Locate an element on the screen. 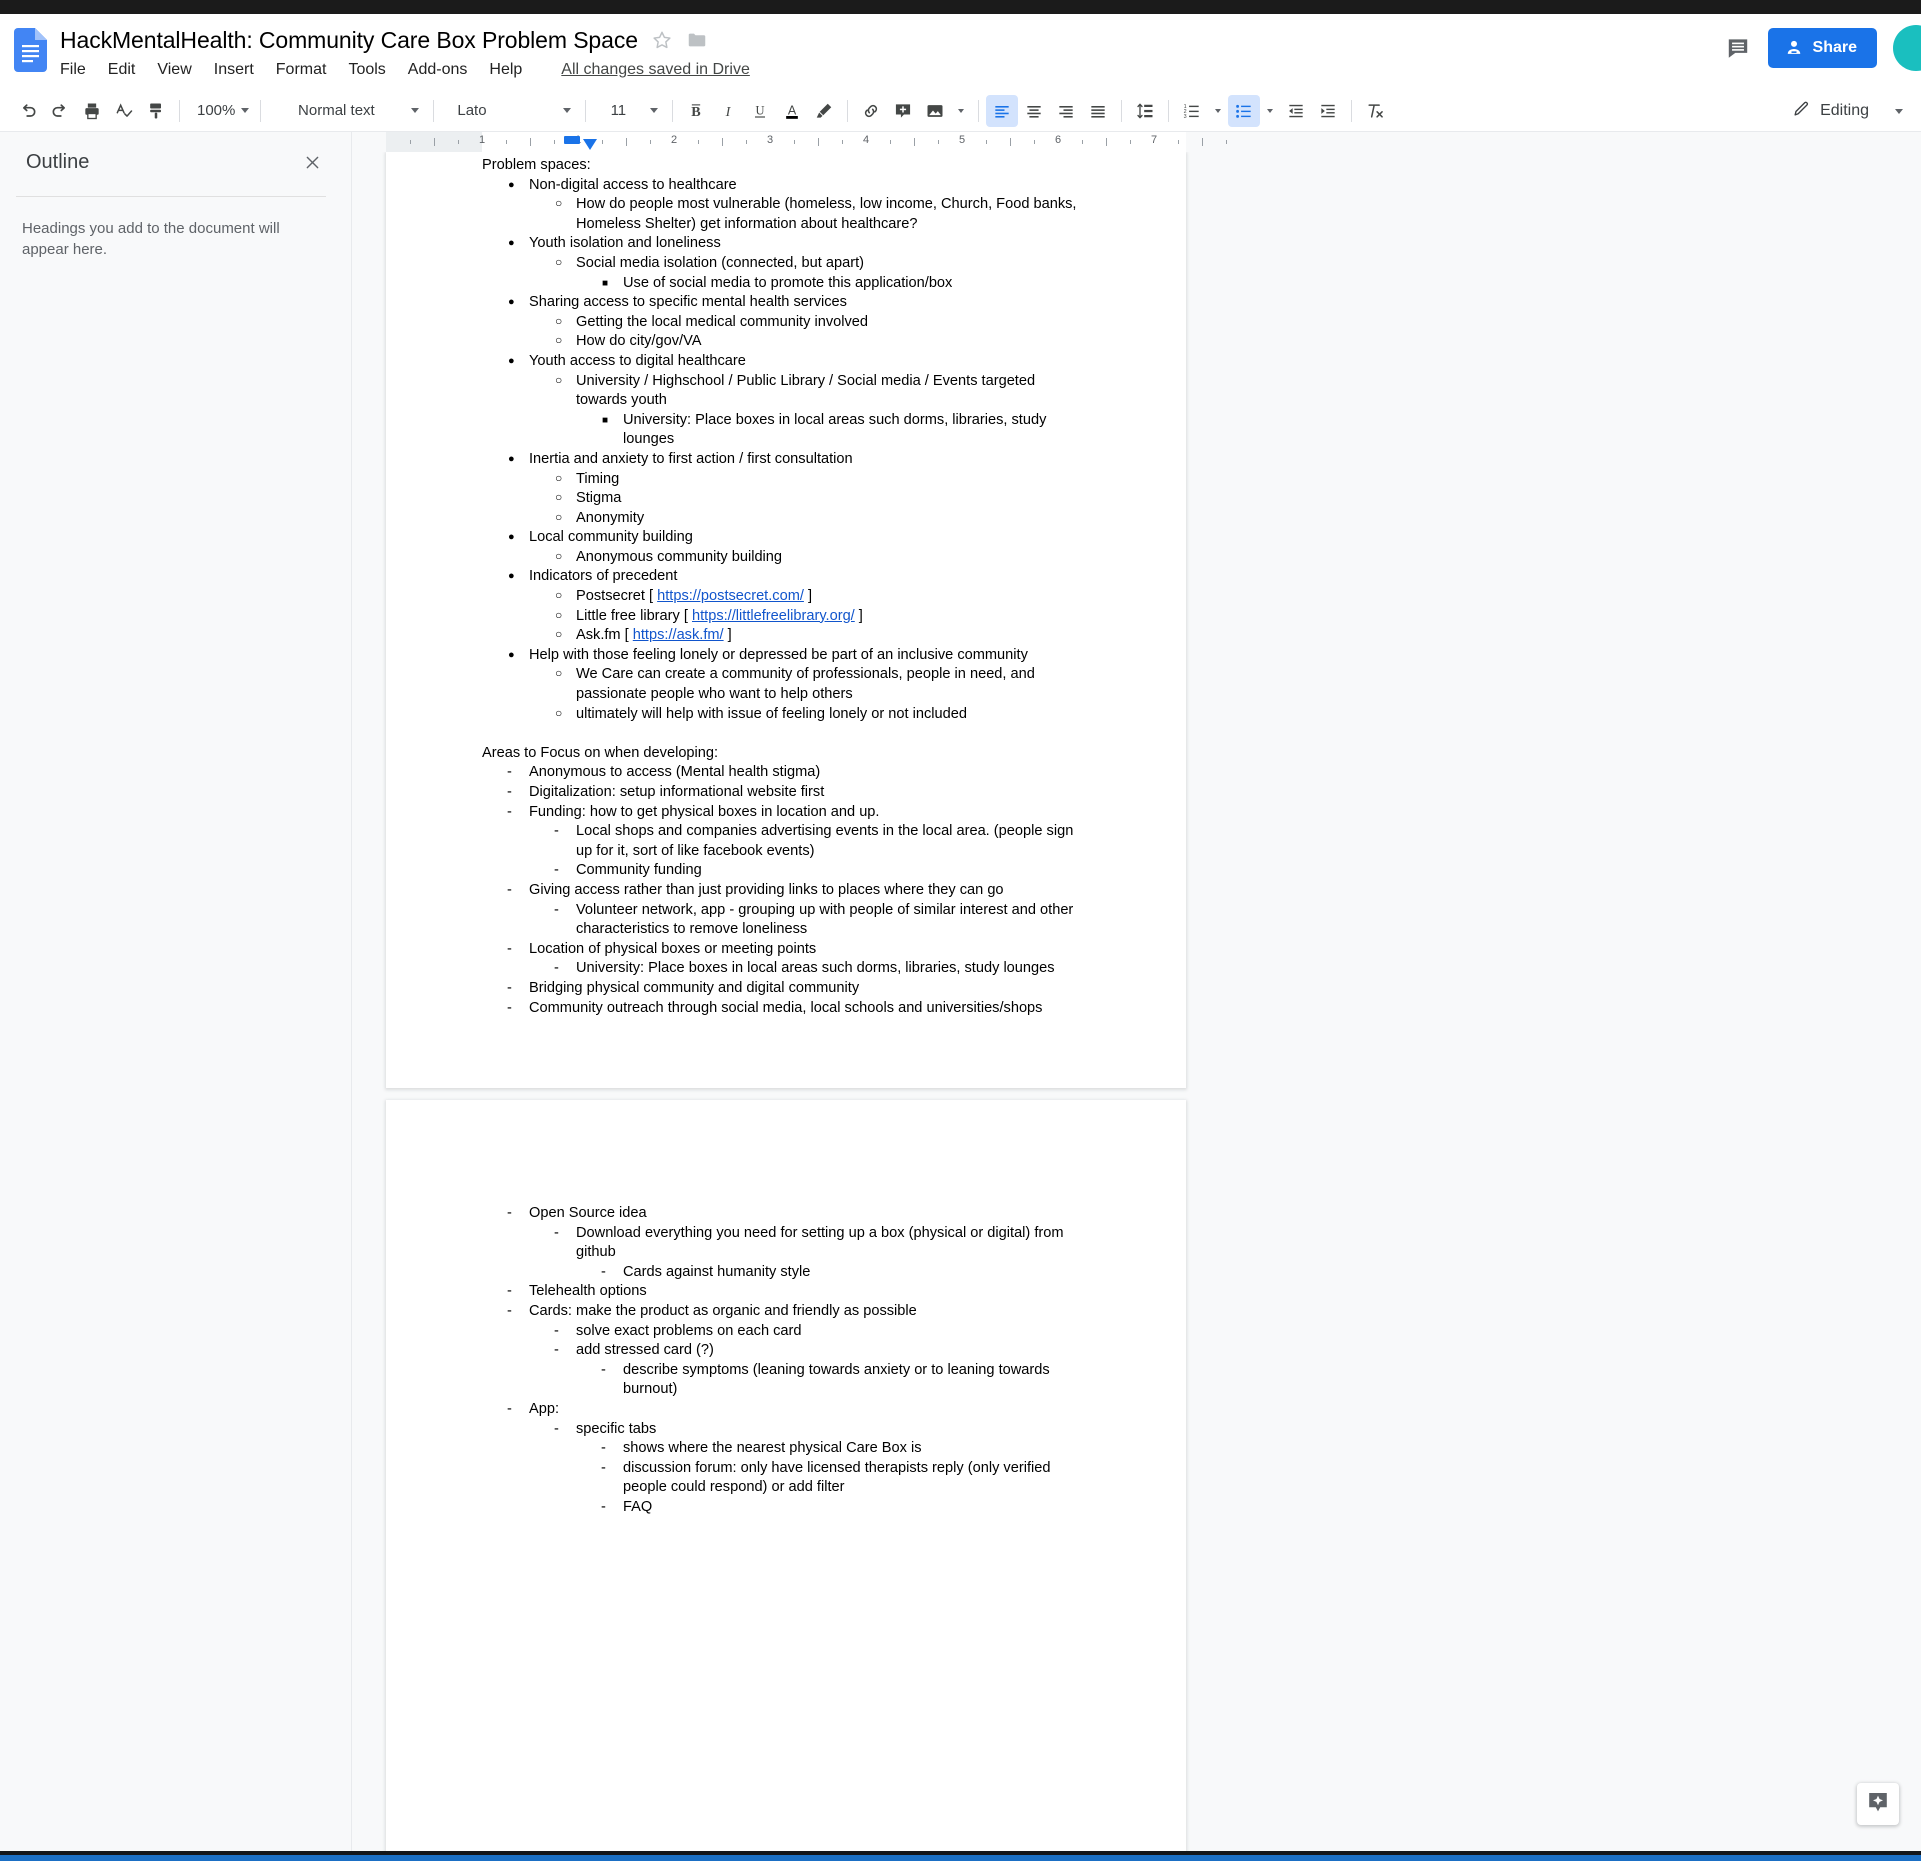 This screenshot has height=1861, width=1921. toolbar-right-group: Editing is located at coordinates (1849, 111).